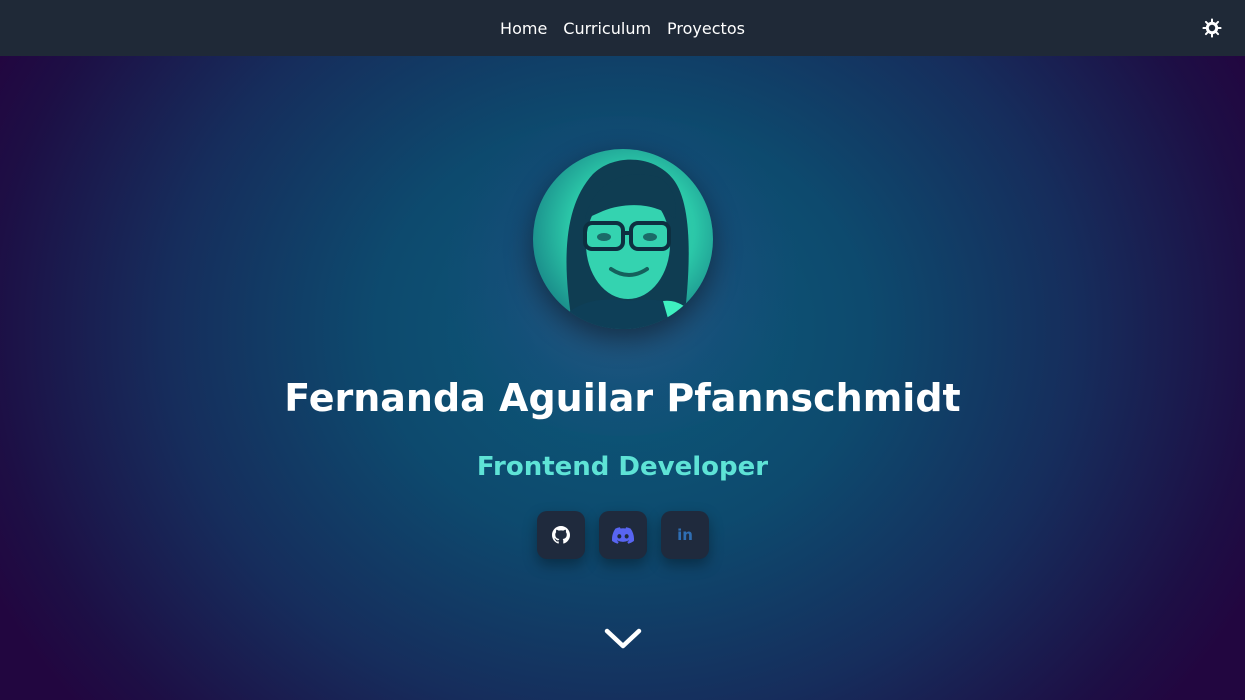  What do you see at coordinates (607, 28) in the screenshot?
I see `nav-link-curriculum: Curriculum` at bounding box center [607, 28].